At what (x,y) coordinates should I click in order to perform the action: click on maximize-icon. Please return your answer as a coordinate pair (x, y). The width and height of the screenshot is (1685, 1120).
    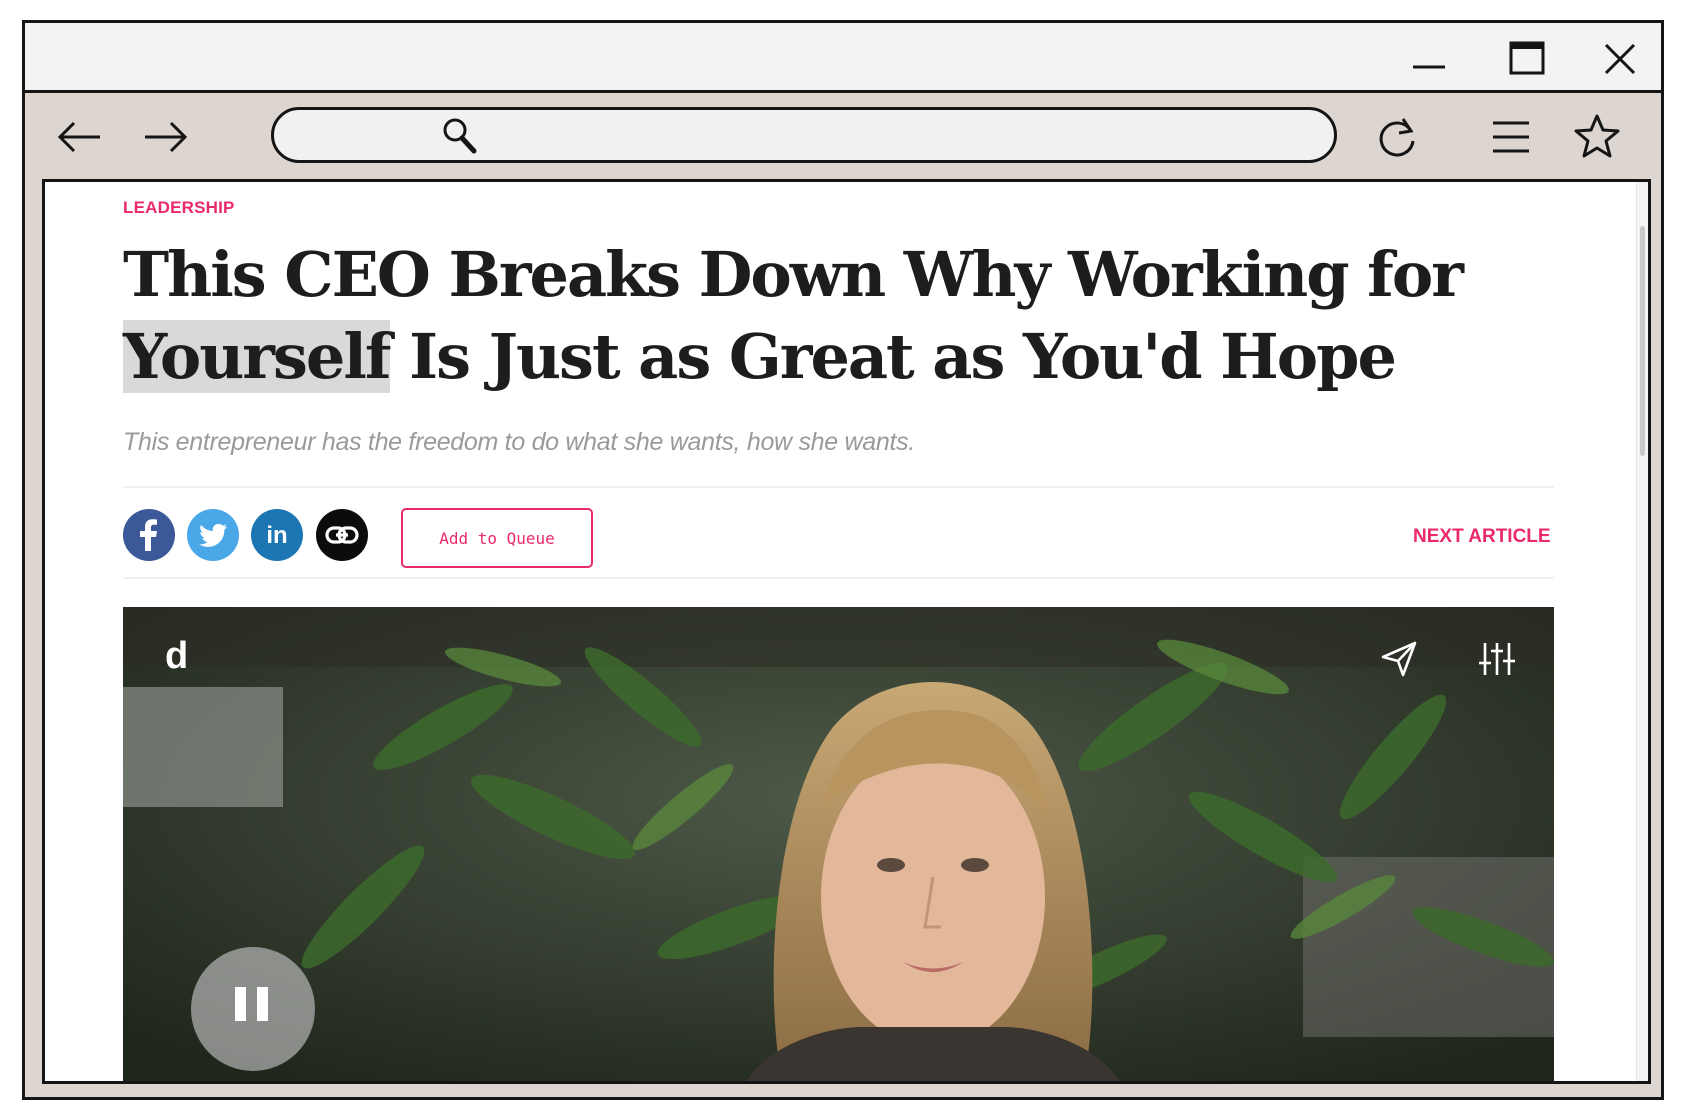
    Looking at the image, I should click on (1527, 59).